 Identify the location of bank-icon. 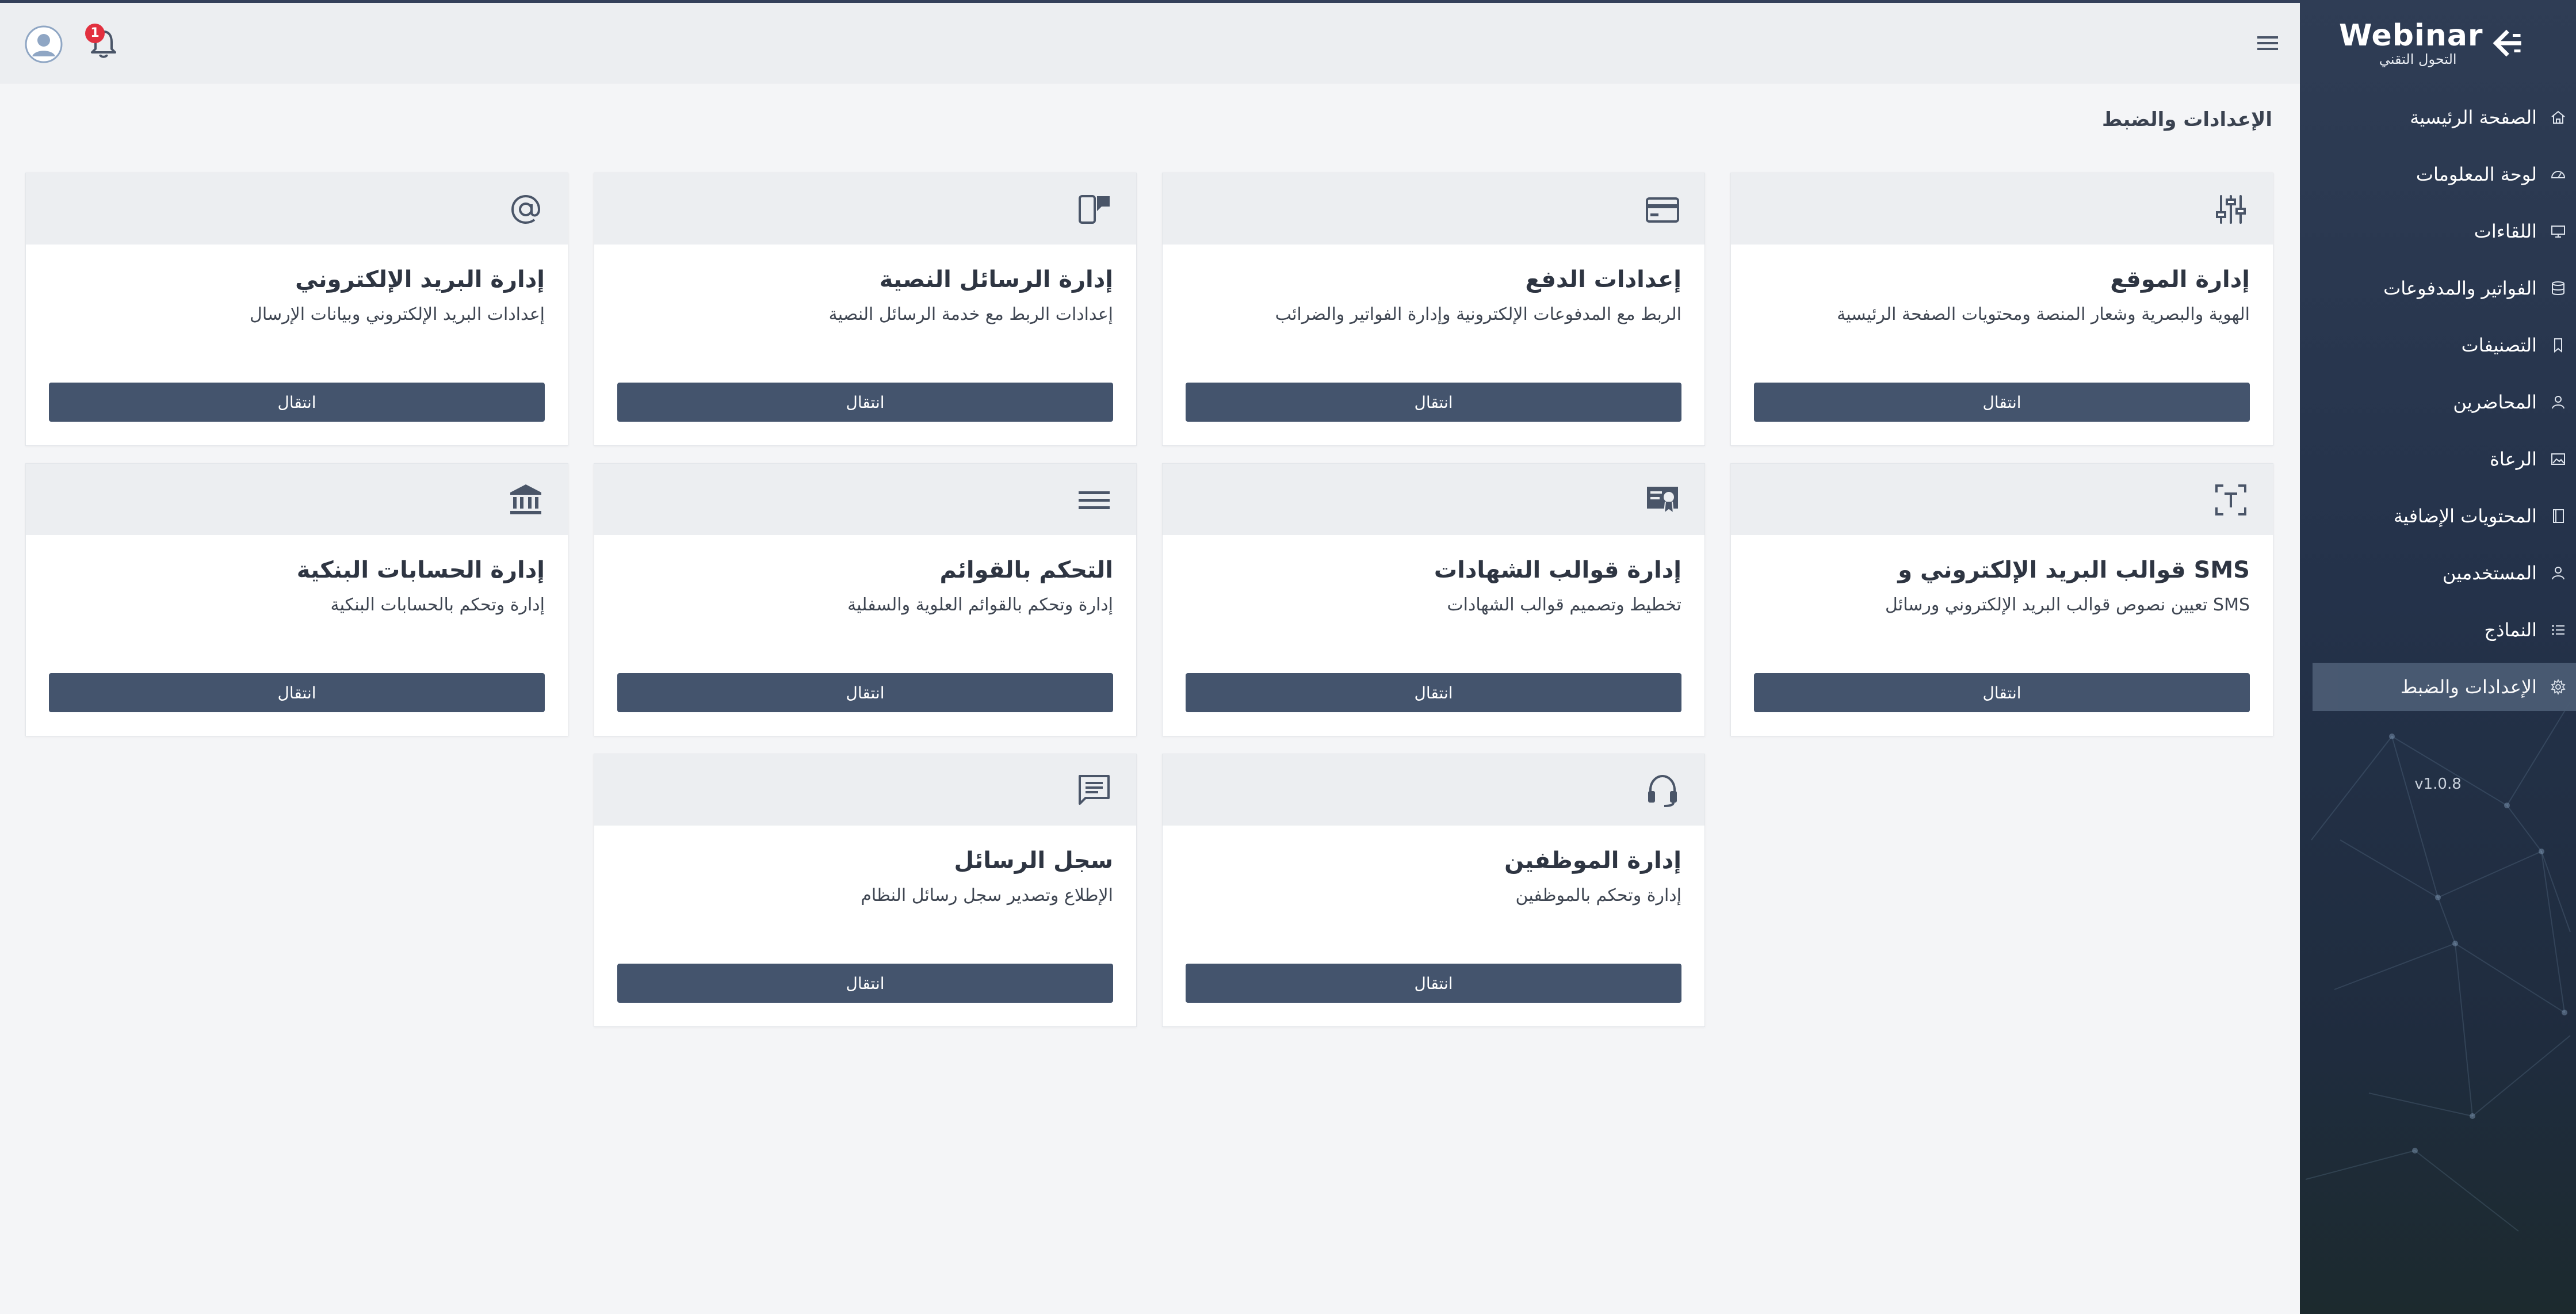
(525, 499).